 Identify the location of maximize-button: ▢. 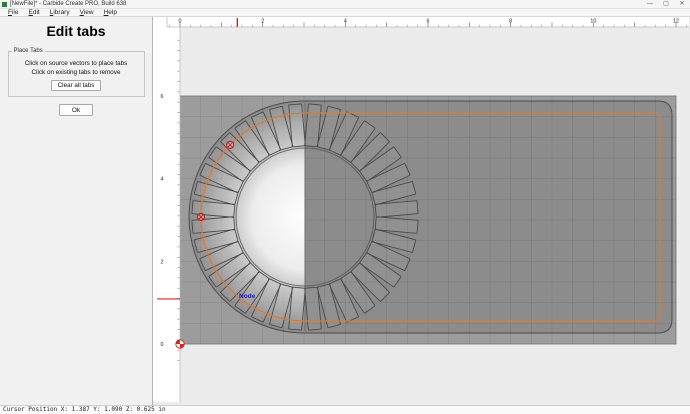
(666, 4).